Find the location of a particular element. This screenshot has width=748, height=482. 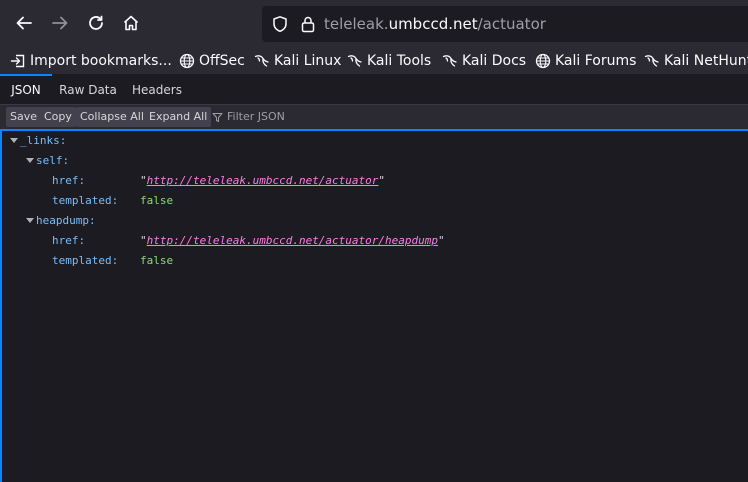

expand-all-button: Expand All is located at coordinates (178, 117).